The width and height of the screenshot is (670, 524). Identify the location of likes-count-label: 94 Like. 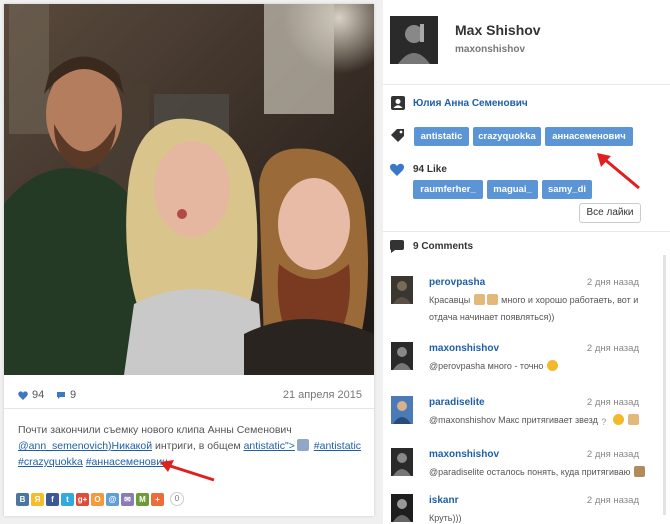
(430, 169).